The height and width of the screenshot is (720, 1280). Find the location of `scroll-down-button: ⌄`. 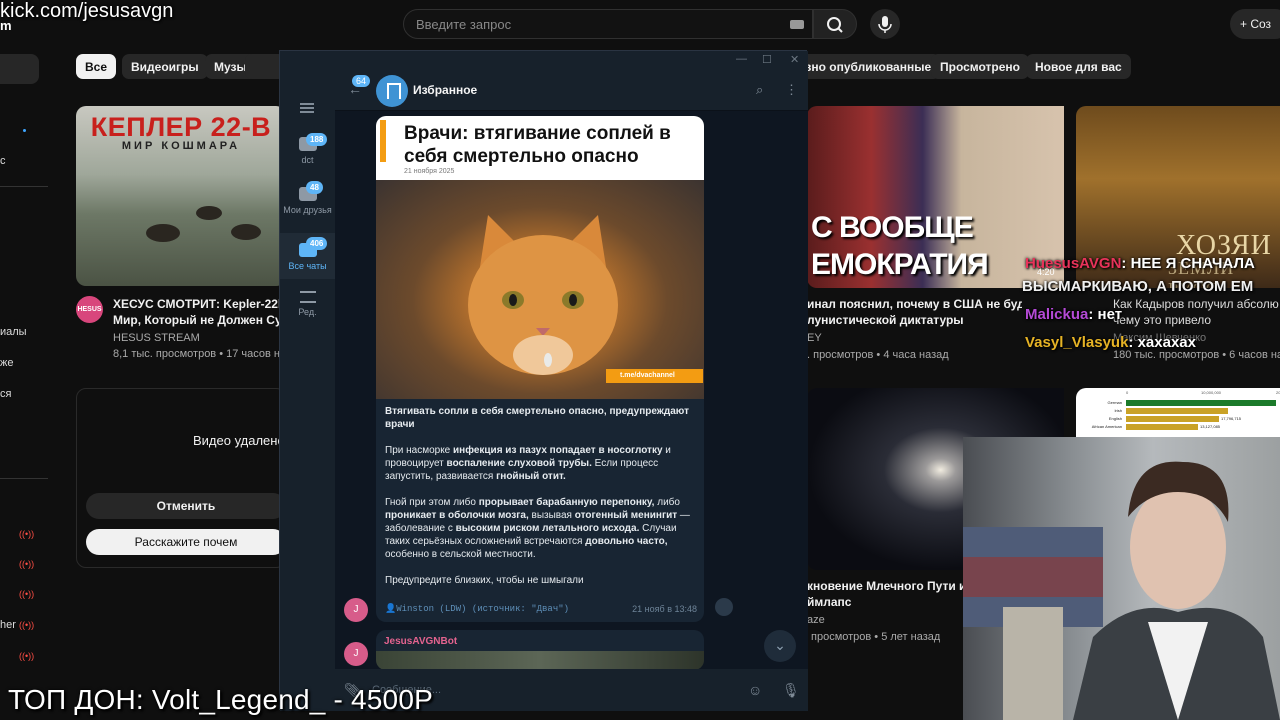

scroll-down-button: ⌄ is located at coordinates (780, 646).